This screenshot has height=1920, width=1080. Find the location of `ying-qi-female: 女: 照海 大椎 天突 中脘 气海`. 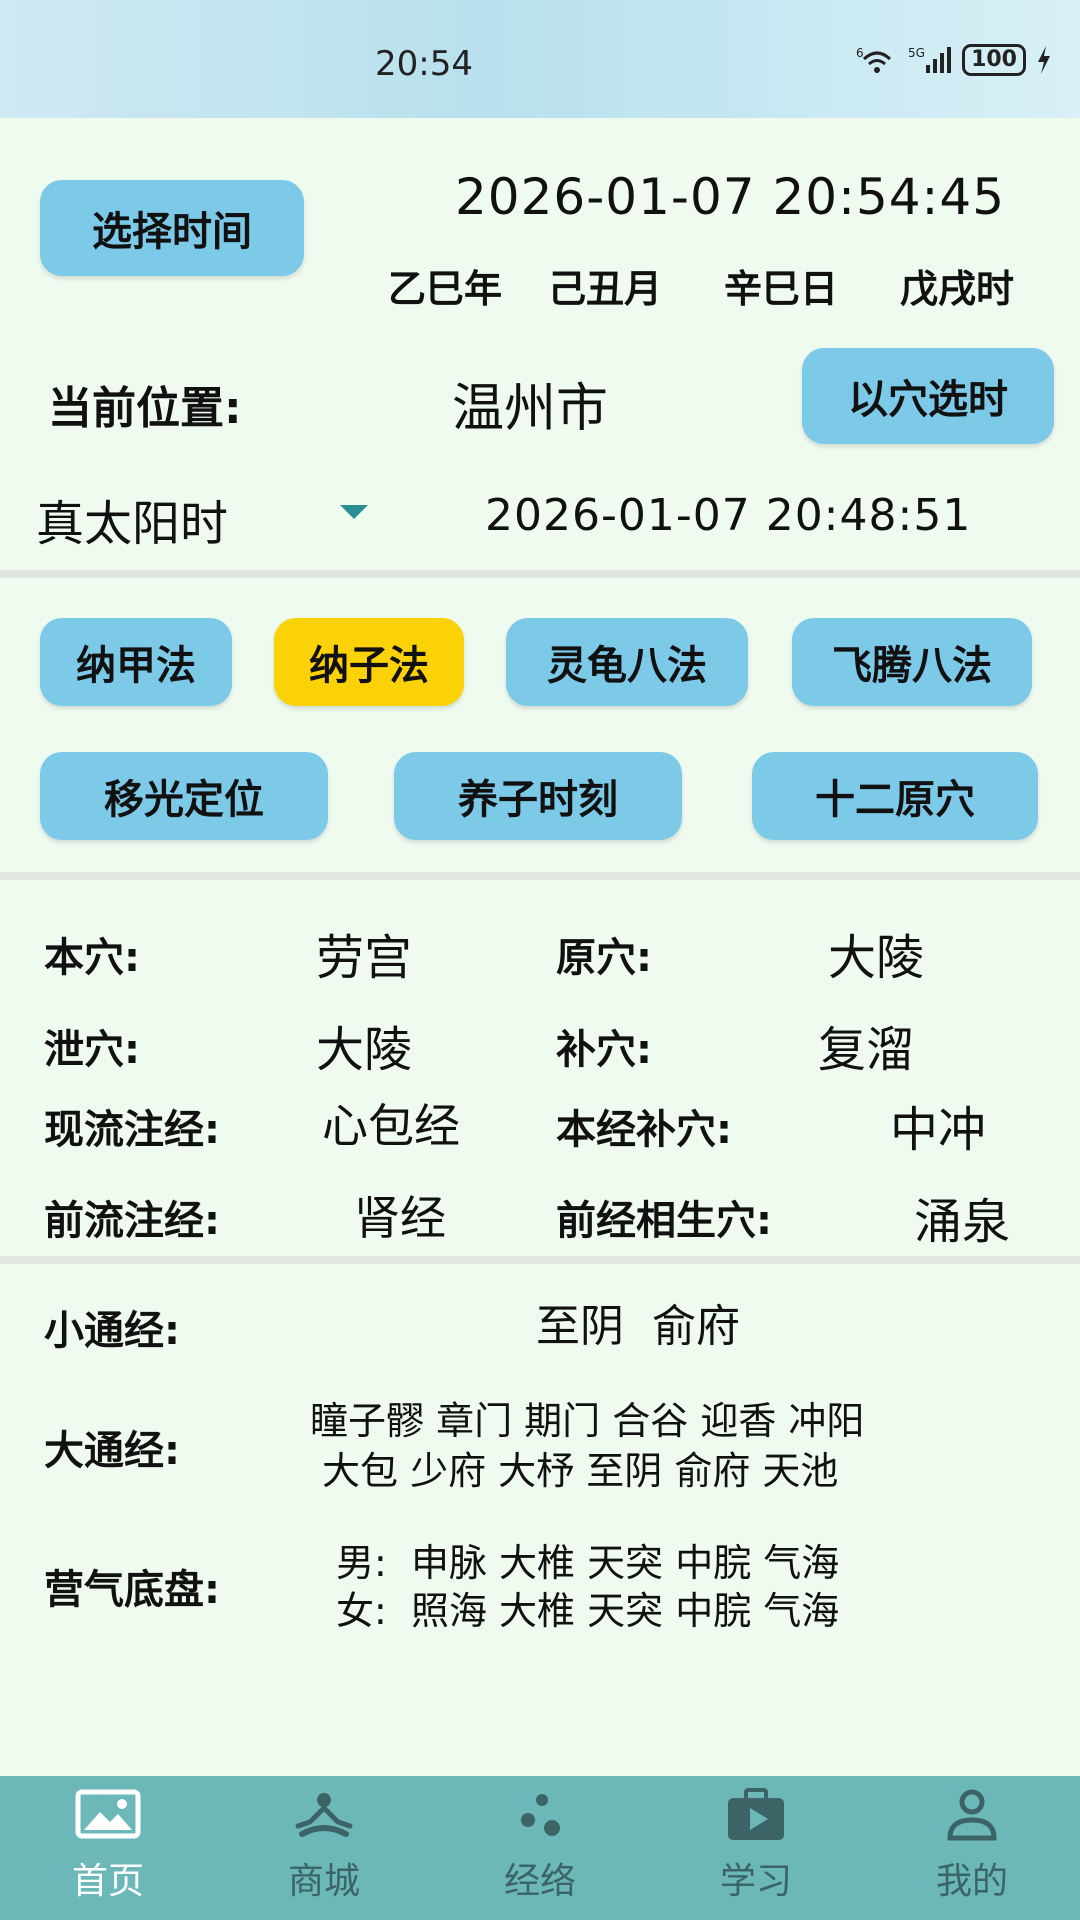

ying-qi-female: 女: 照海 大椎 天突 中脘 气海 is located at coordinates (588, 1611).